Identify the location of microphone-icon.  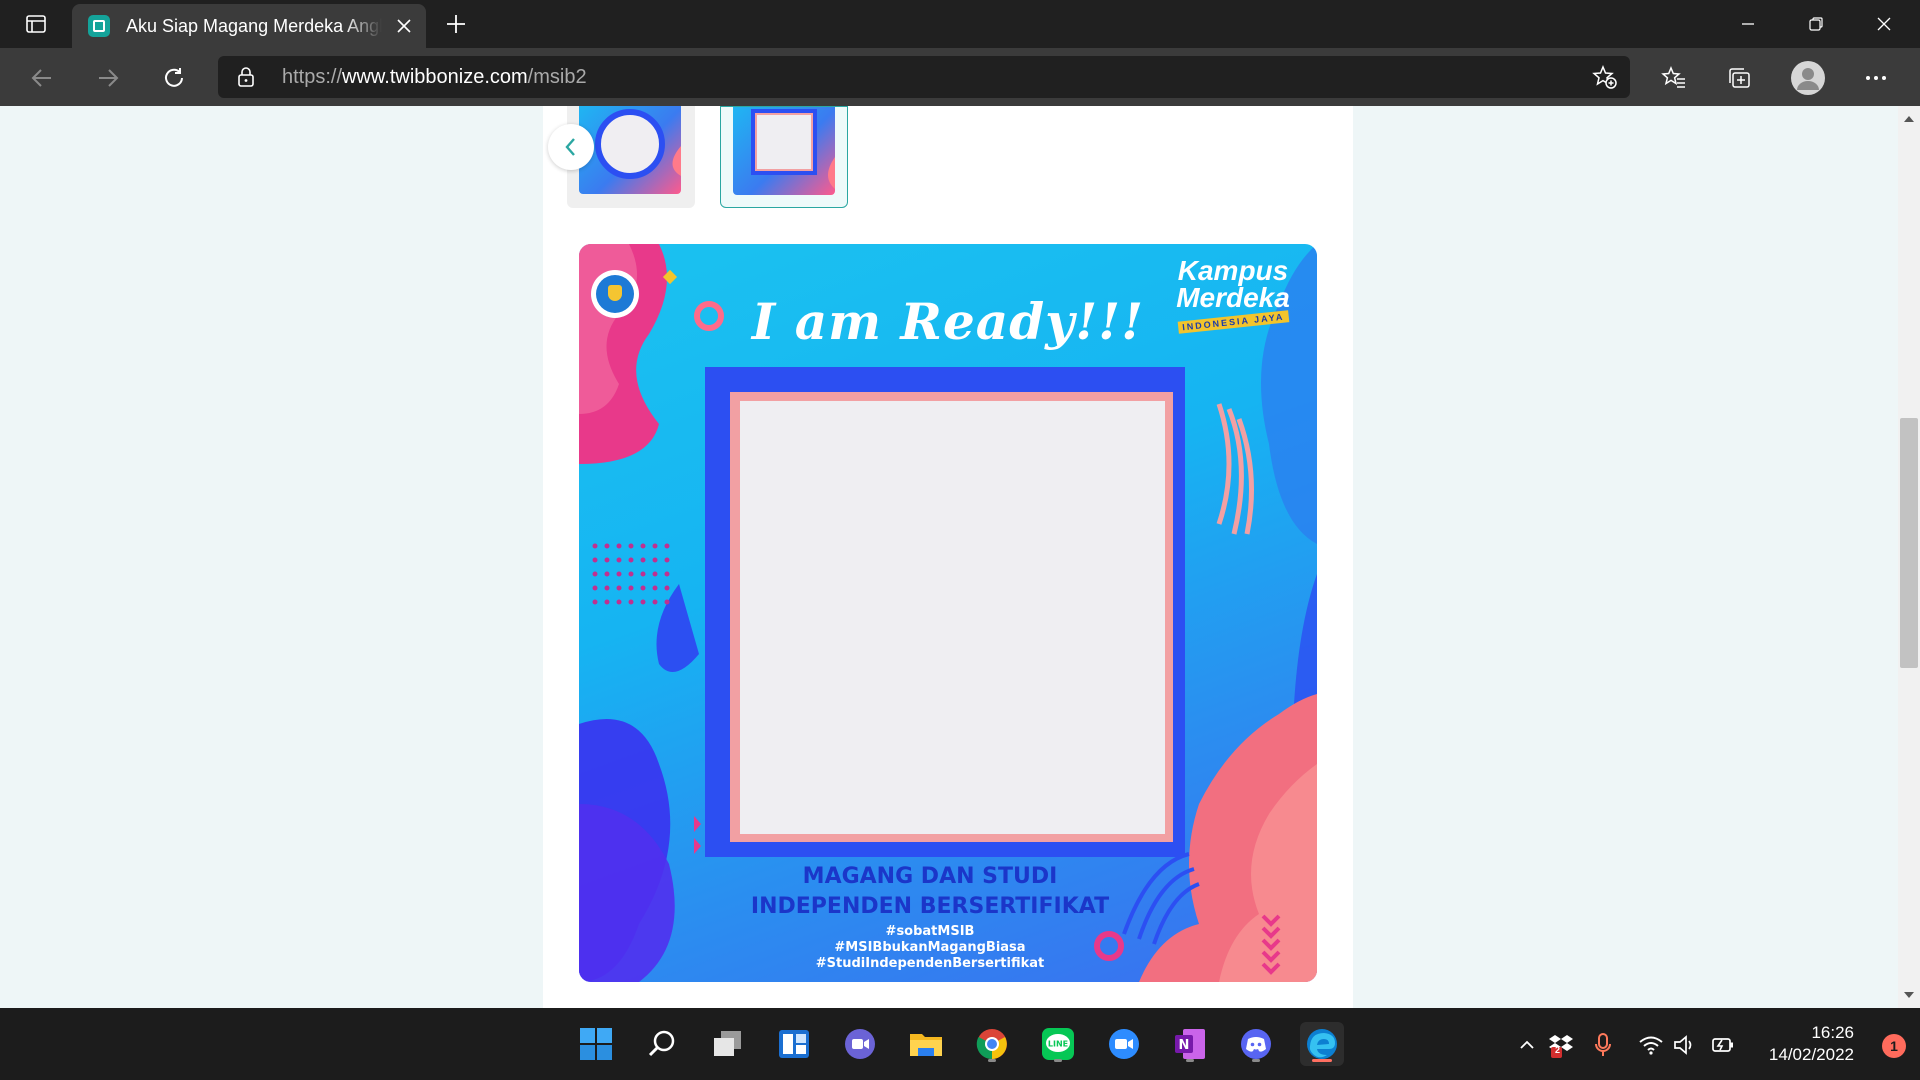
(1603, 1045).